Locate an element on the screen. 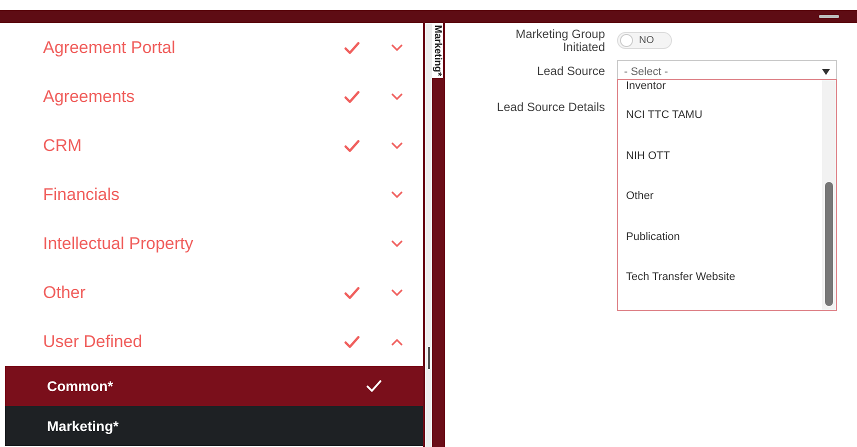 This screenshot has height=447, width=857. dropdown-option: NCI TTC TAMU is located at coordinates (720, 127).